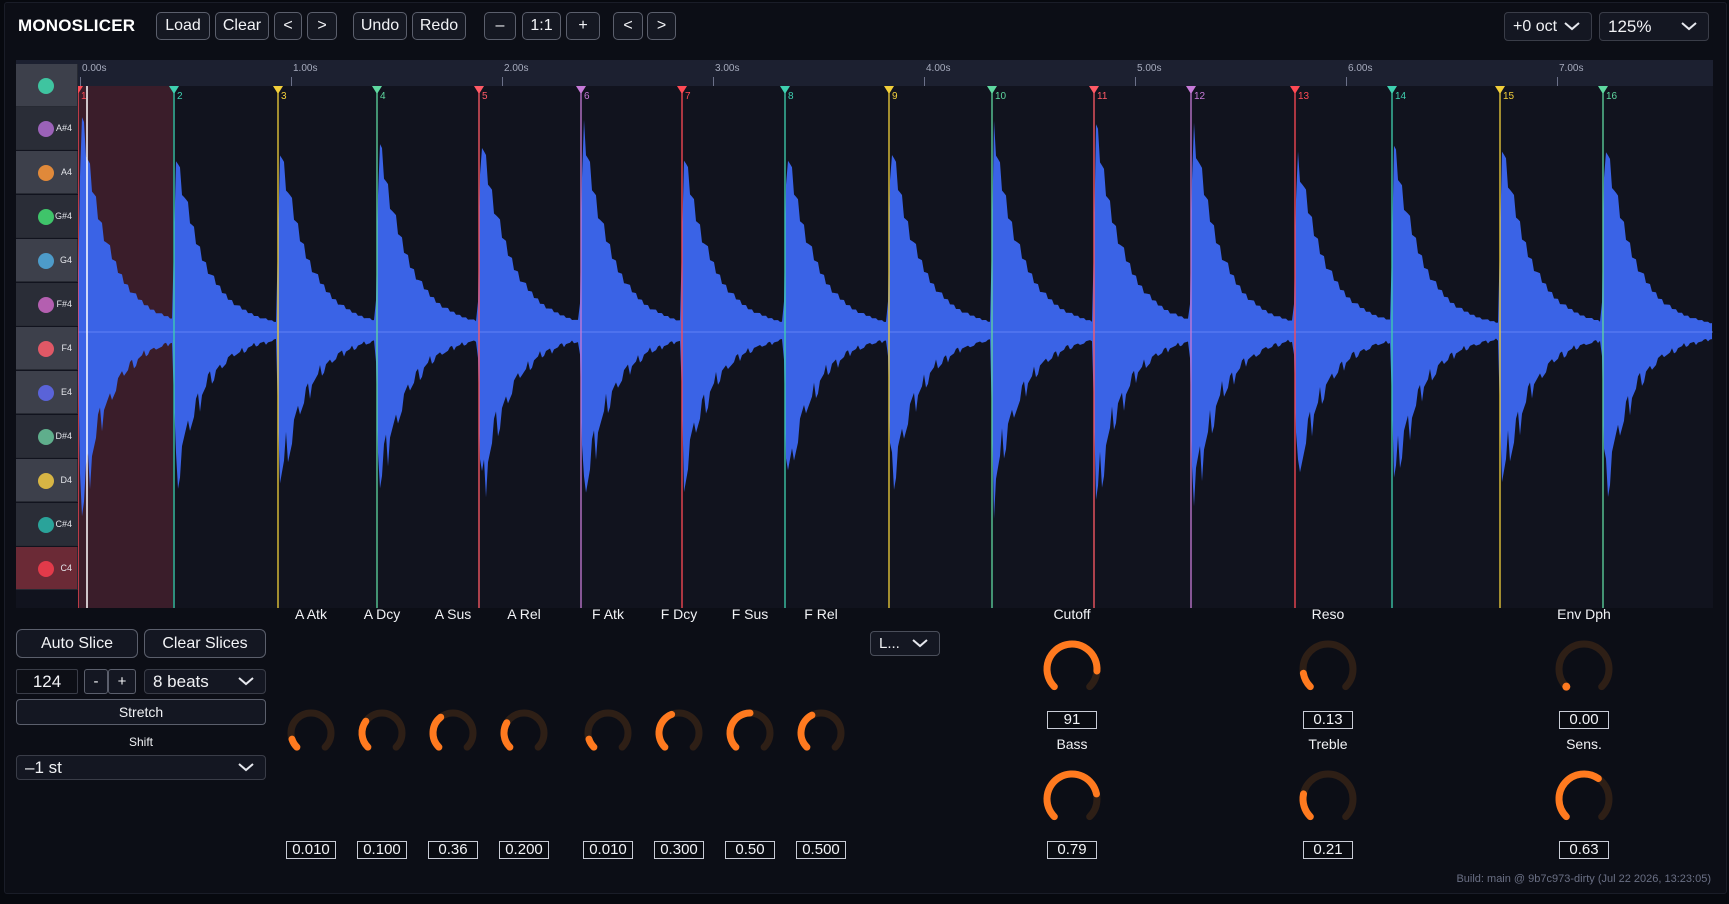 The width and height of the screenshot is (1729, 904). What do you see at coordinates (1200, 96) in the screenshot?
I see `slice-number: 12` at bounding box center [1200, 96].